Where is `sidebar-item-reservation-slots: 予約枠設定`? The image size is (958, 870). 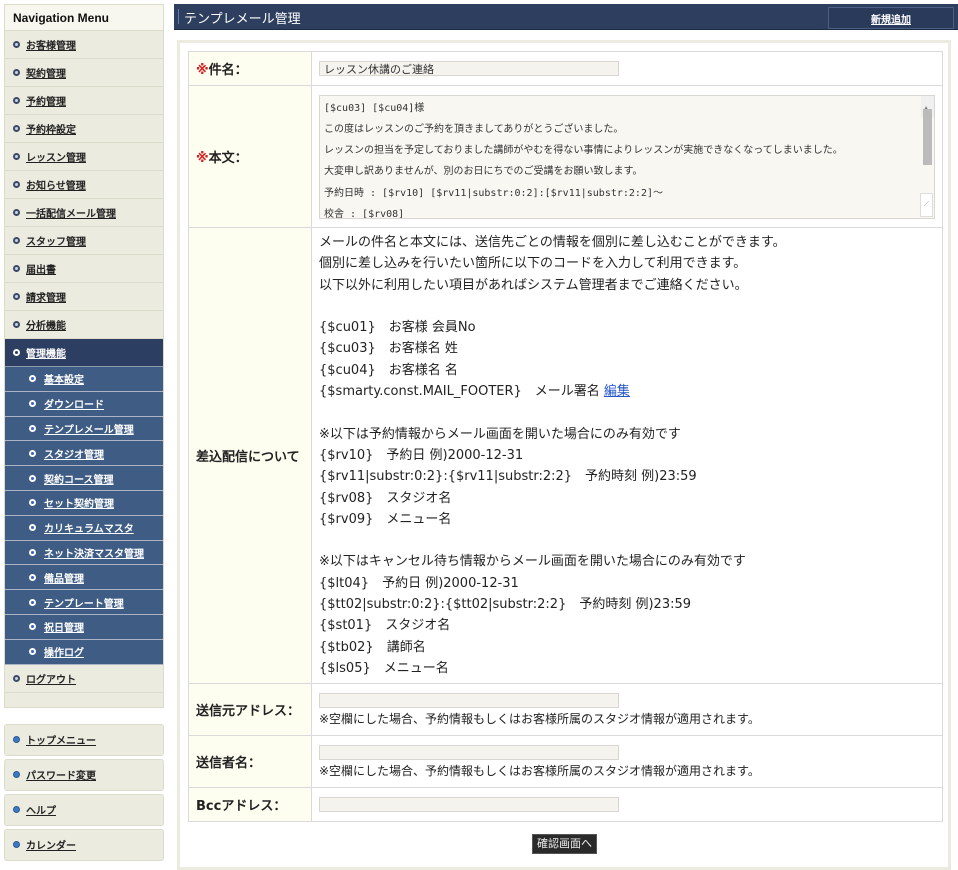
sidebar-item-reservation-slots: 予約枠設定 is located at coordinates (84, 129).